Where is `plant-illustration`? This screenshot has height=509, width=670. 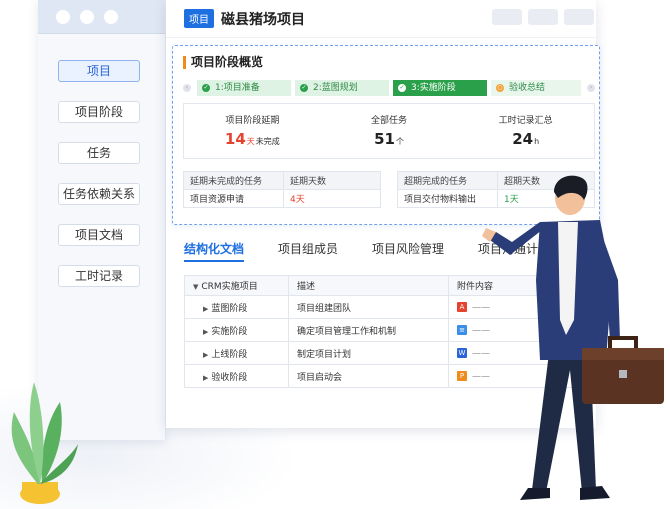
plant-illustration is located at coordinates (44, 443).